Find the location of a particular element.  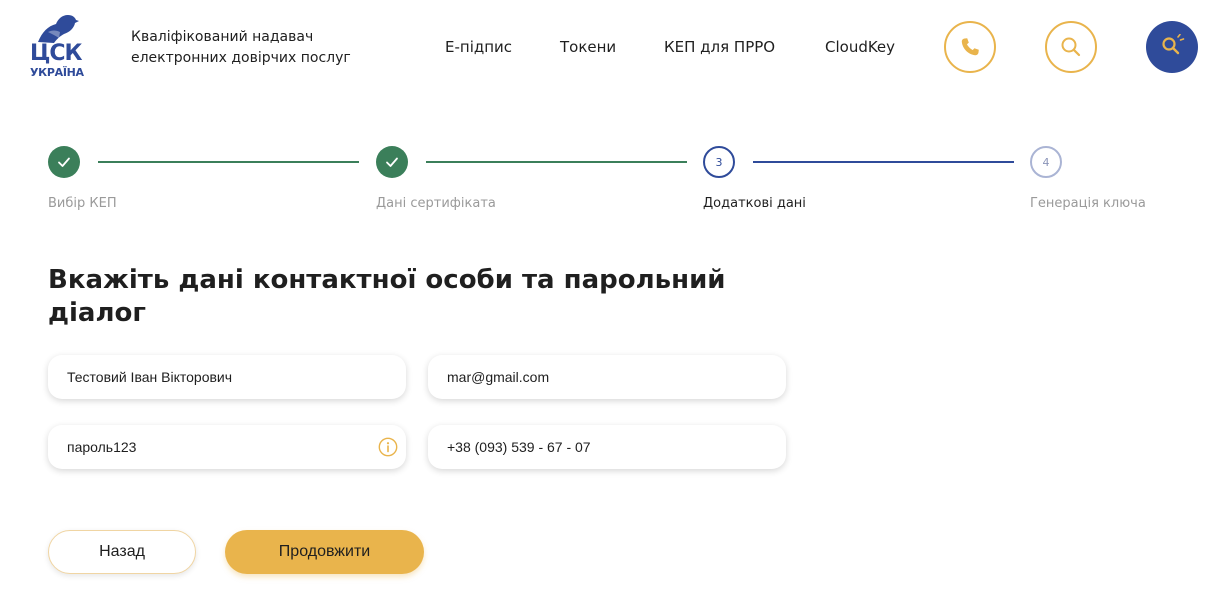

email-input is located at coordinates (607, 377).